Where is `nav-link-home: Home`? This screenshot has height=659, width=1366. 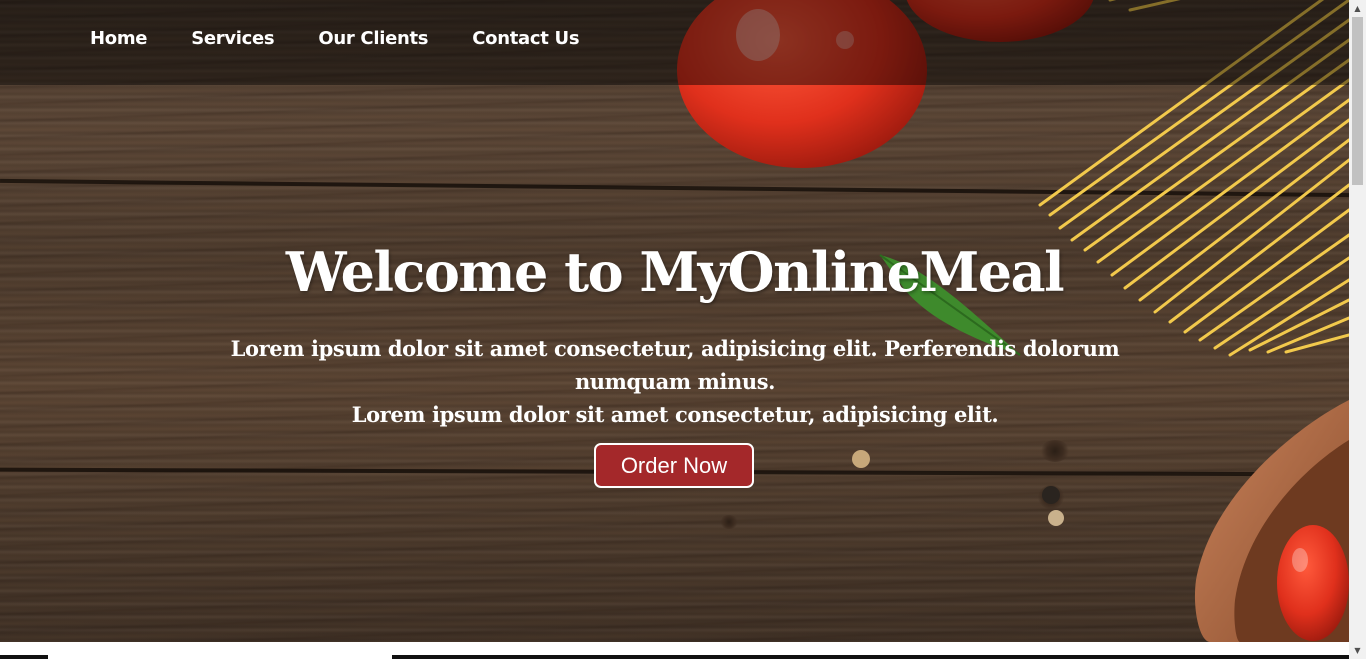 nav-link-home: Home is located at coordinates (119, 38).